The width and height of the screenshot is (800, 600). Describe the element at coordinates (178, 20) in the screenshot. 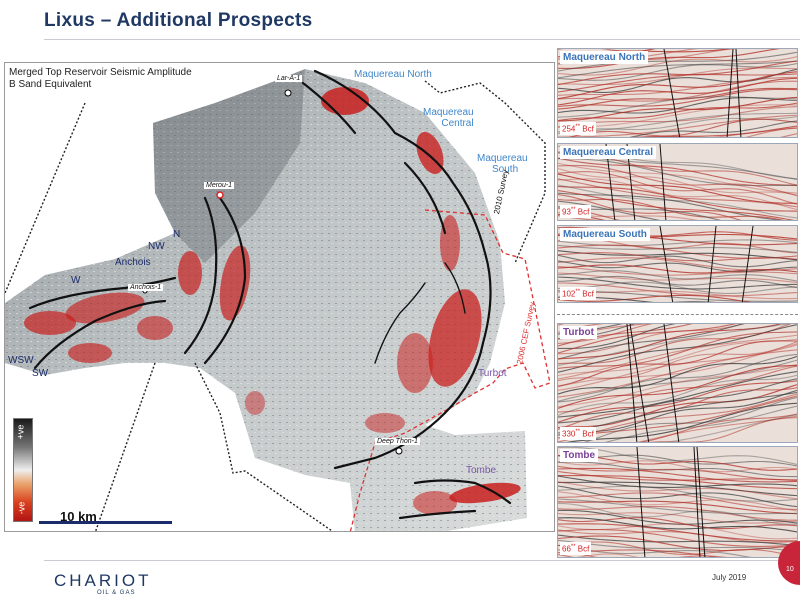

I see `page-title: Lixus – Additional Prospects` at that location.